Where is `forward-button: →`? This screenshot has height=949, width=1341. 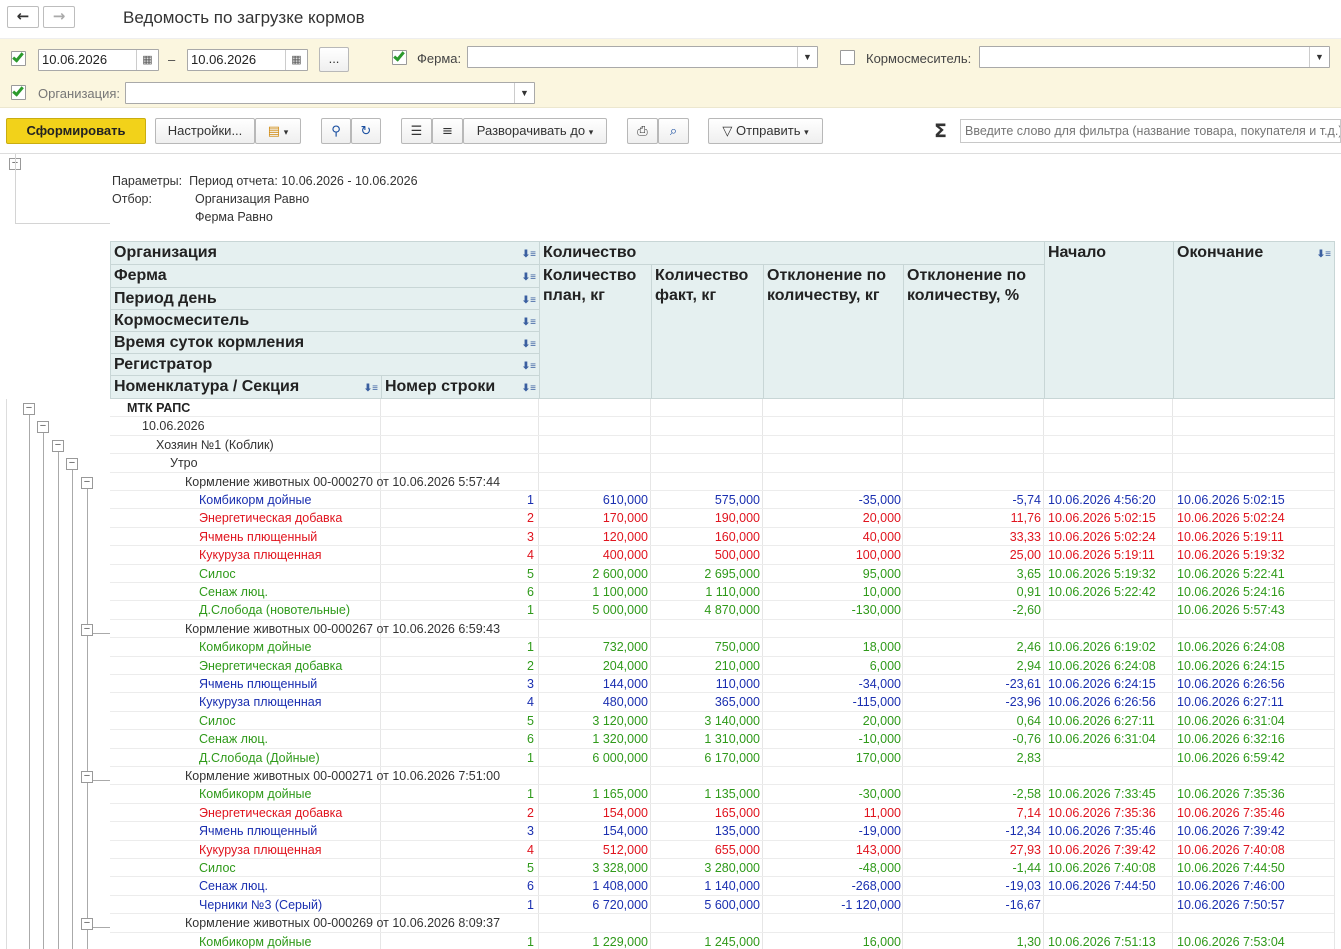
forward-button: → is located at coordinates (59, 17).